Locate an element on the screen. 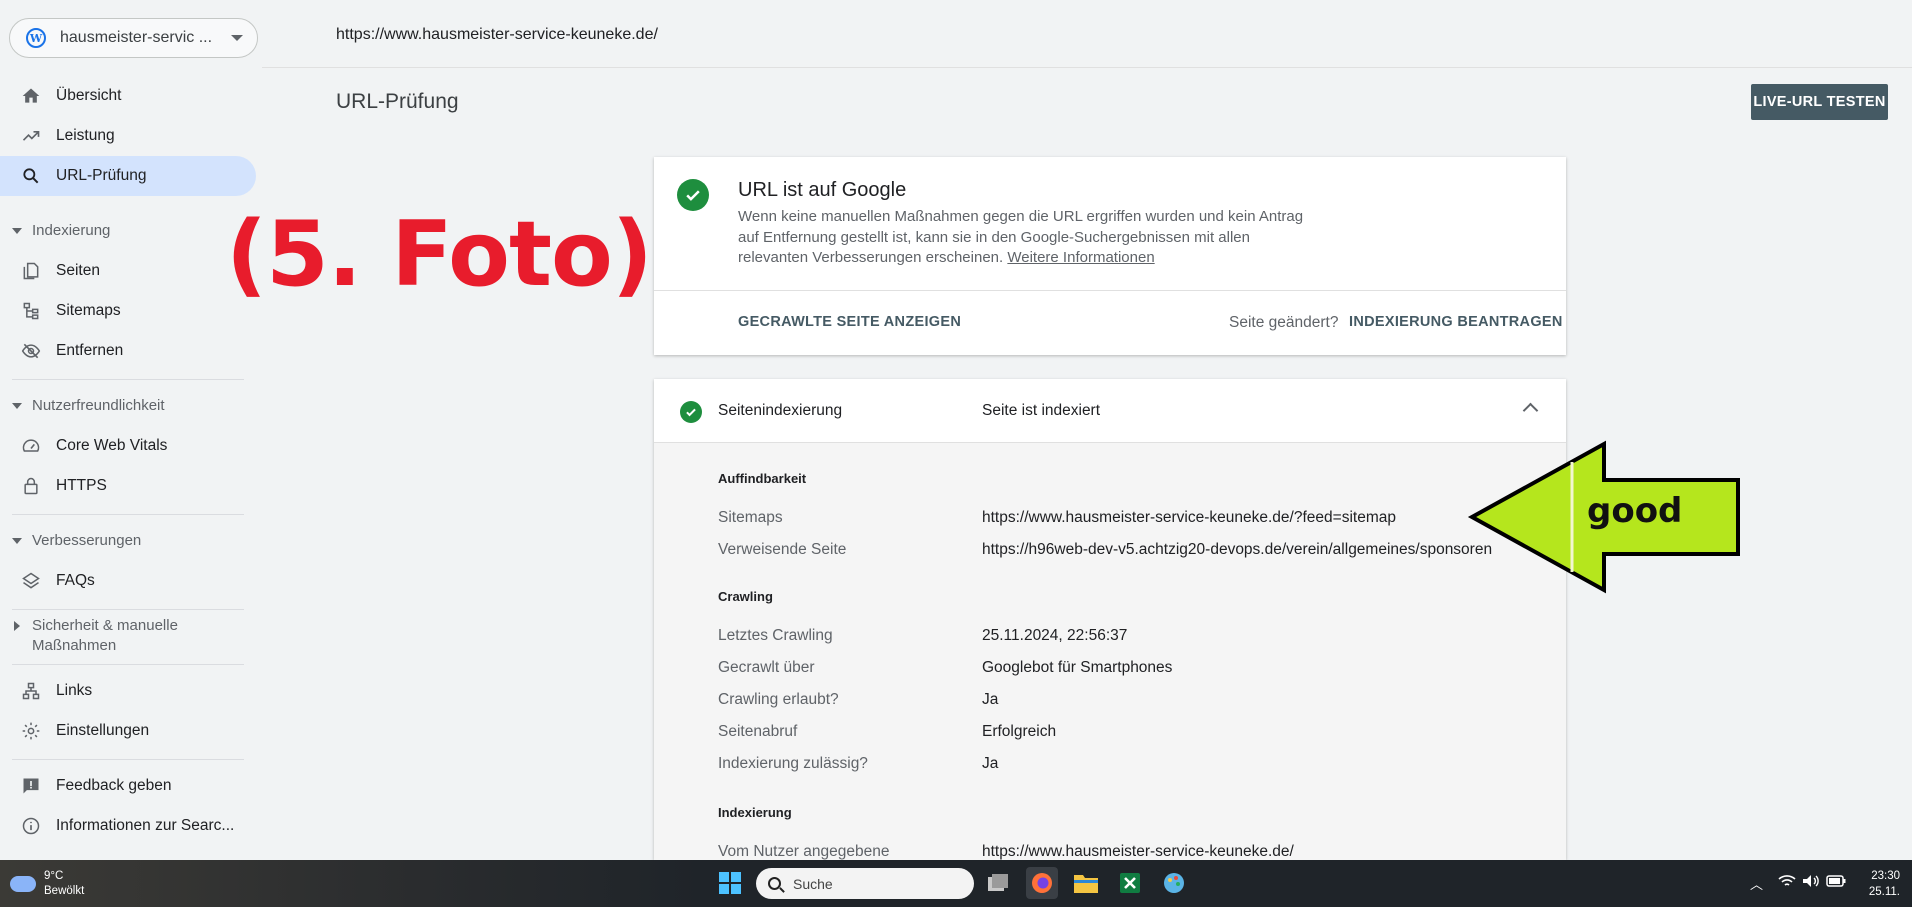  section-label-line-1: Sicherheit & manuelle is located at coordinates (105, 625).